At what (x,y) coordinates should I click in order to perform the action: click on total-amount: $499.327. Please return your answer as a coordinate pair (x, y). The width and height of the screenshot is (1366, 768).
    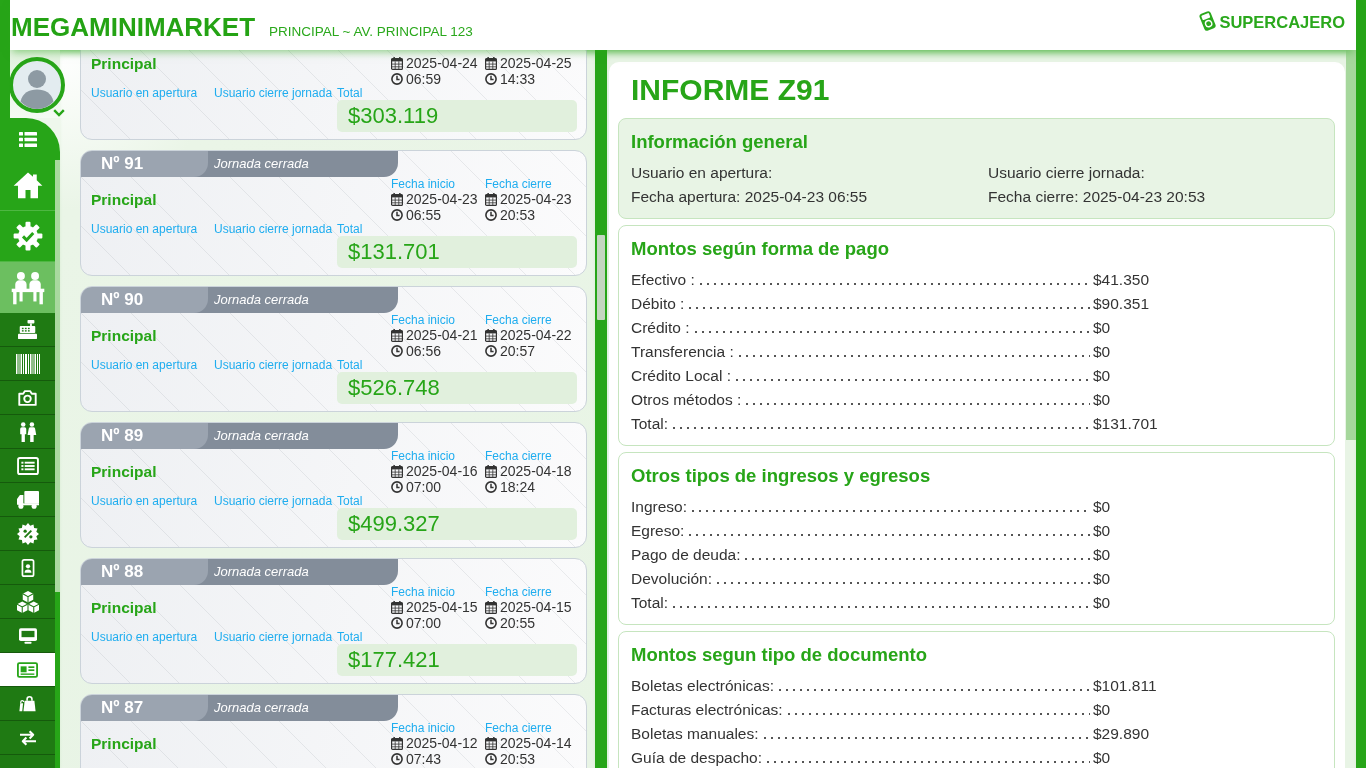
    Looking at the image, I should click on (457, 524).